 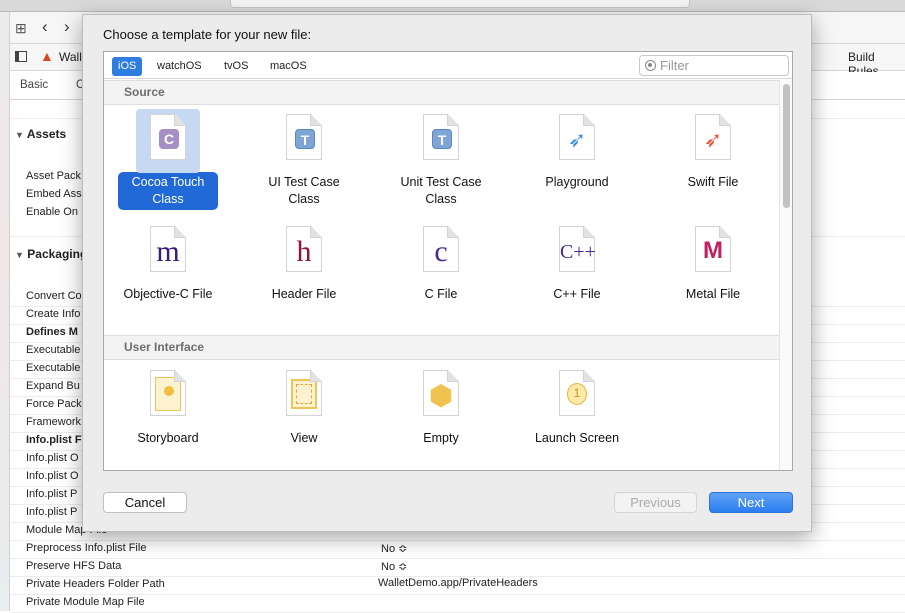 I want to click on template-label: Unit Test Case Class, so click(x=441, y=190).